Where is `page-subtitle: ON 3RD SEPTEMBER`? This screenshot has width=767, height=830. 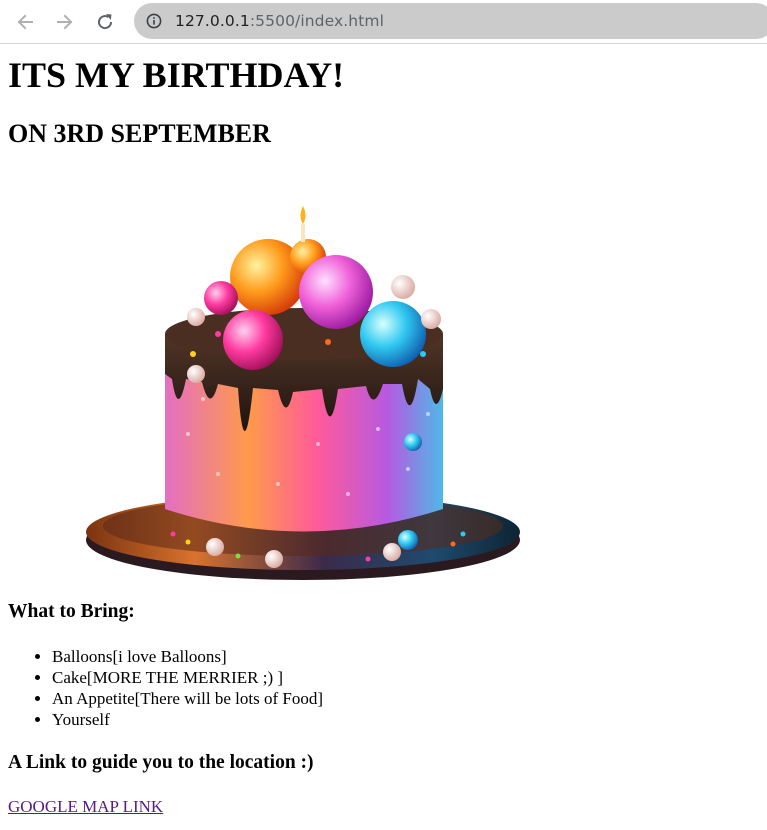
page-subtitle: ON 3RD SEPTEMBER is located at coordinates (139, 133).